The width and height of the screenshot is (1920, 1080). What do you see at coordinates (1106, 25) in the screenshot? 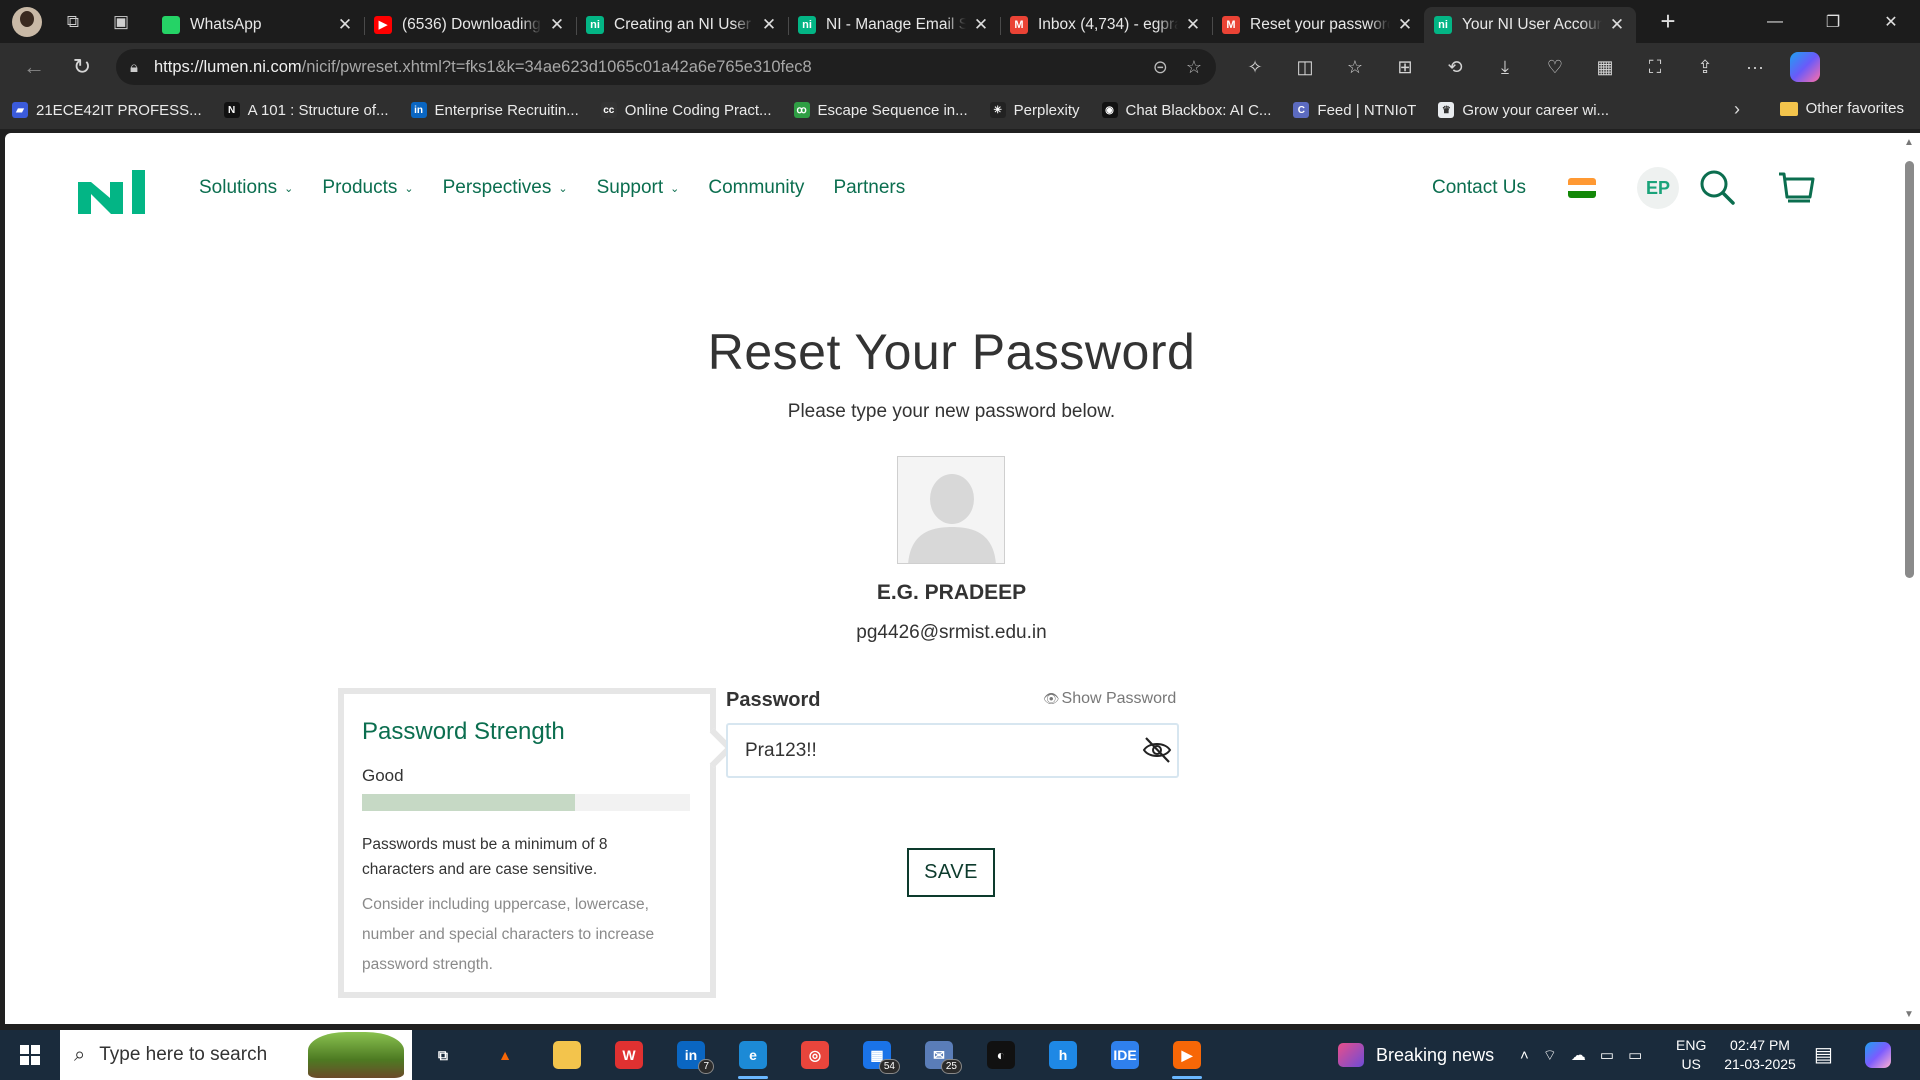
I see `browser-tab: M Inbox (4,734) - egpra ✕` at bounding box center [1106, 25].